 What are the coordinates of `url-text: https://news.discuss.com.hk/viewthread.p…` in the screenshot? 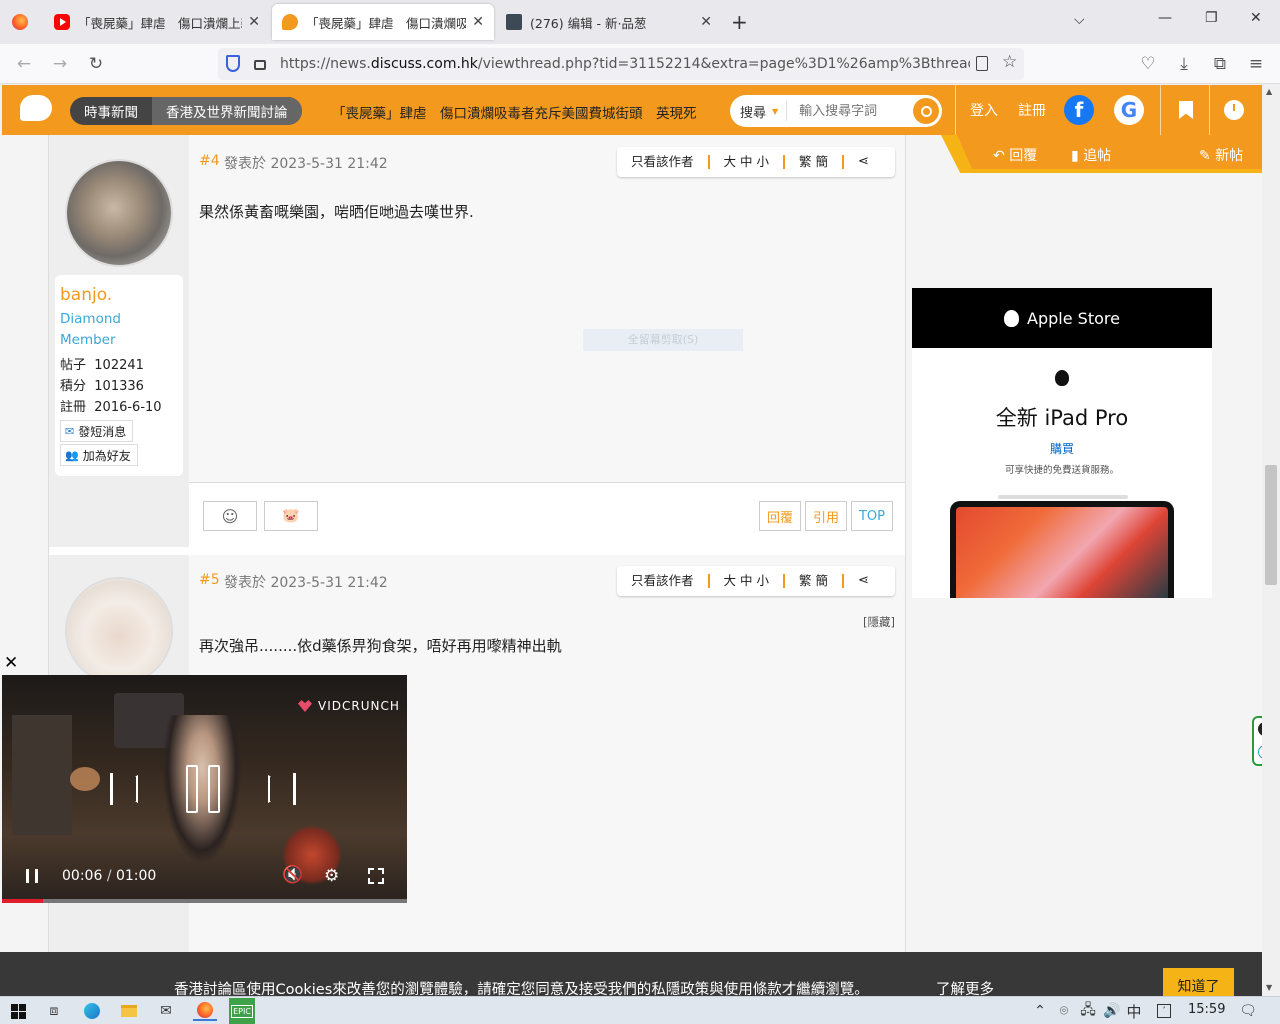 It's located at (625, 64).